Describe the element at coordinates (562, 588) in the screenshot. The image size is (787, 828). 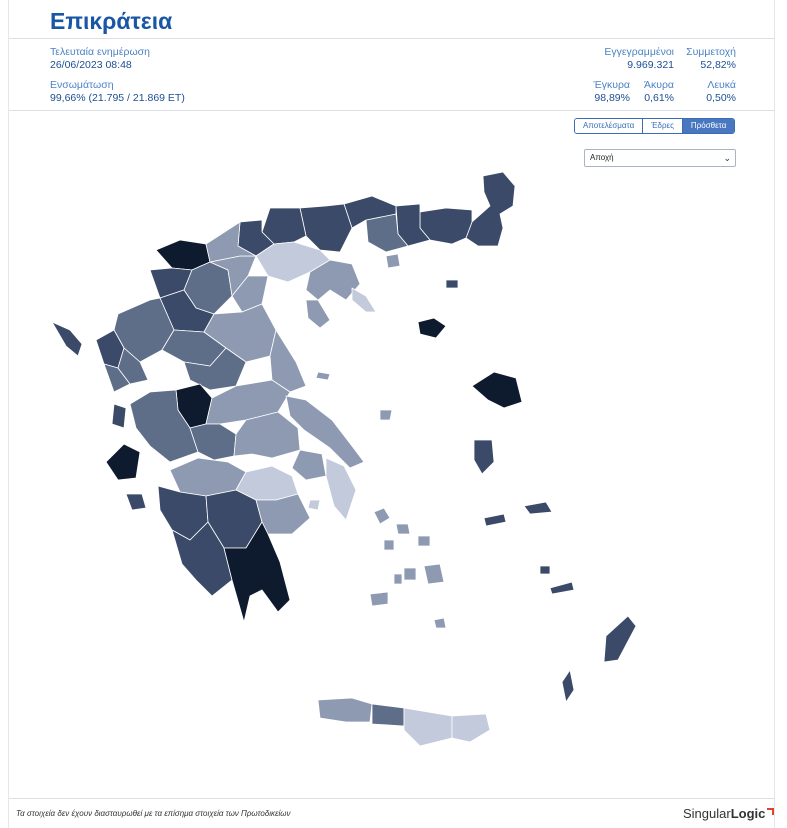
I see `region-kos` at that location.